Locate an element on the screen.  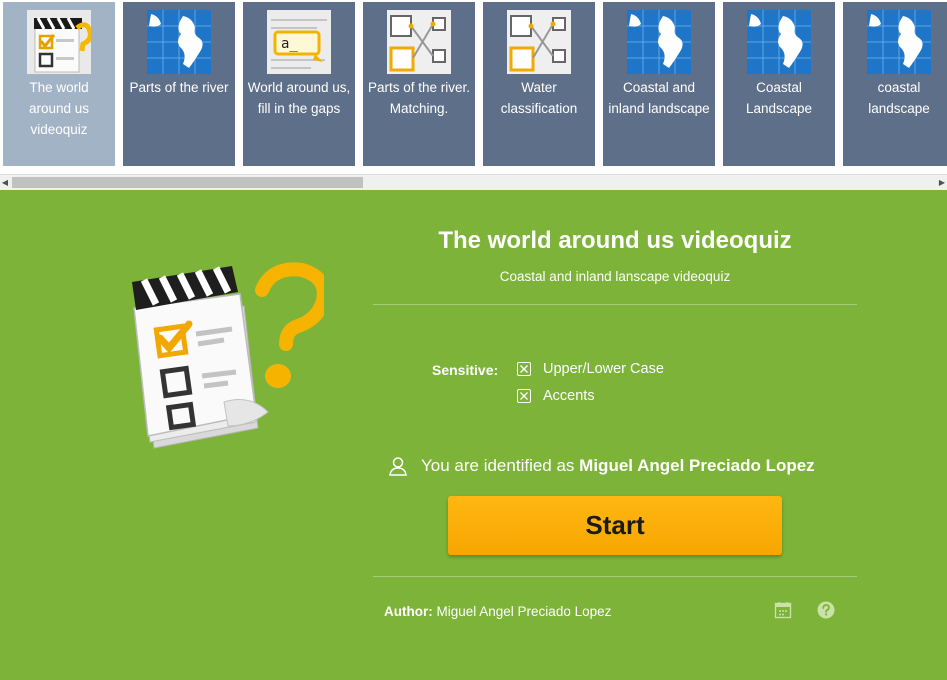
author-name: Miguel Angel Preciado Lopez is located at coordinates (524, 611).